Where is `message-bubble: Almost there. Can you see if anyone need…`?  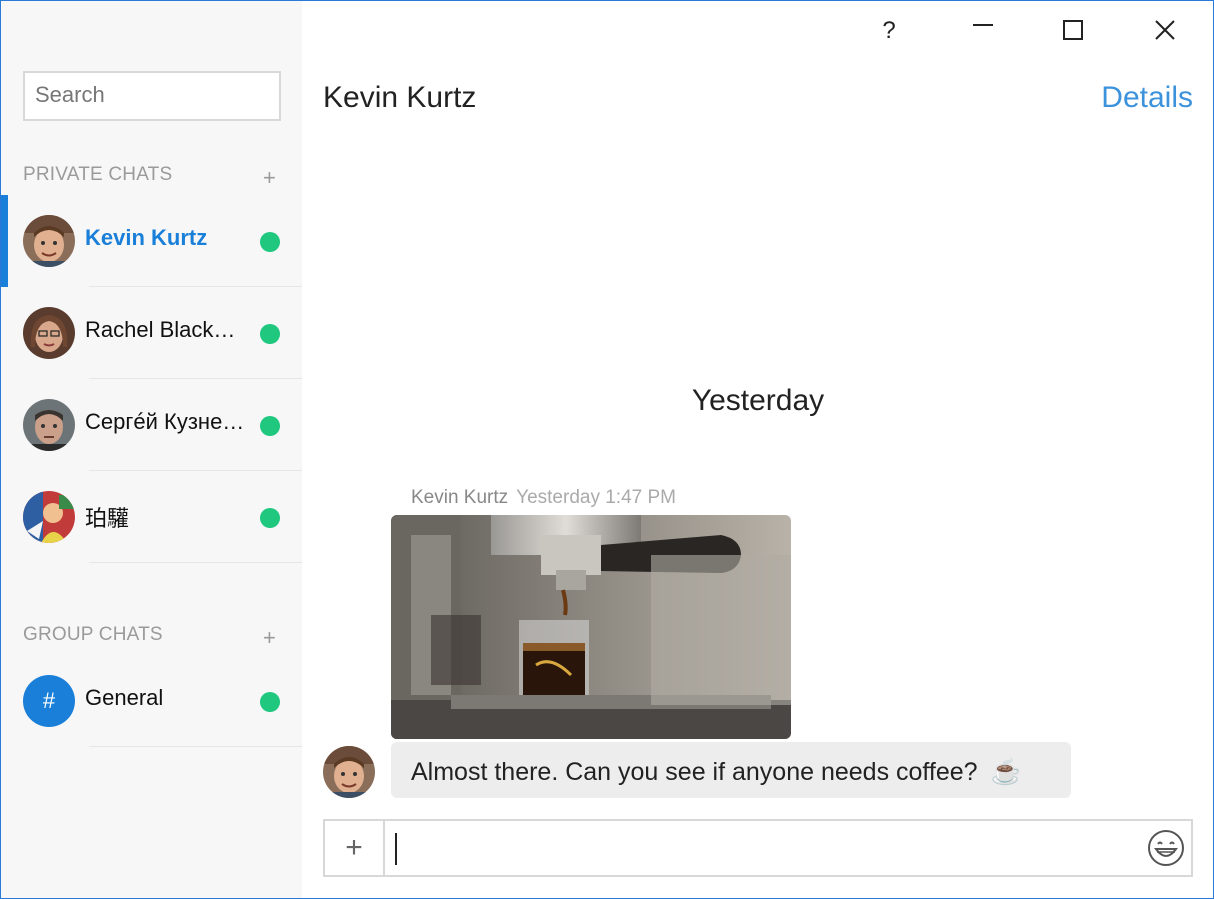 message-bubble: Almost there. Can you see if anyone need… is located at coordinates (731, 770).